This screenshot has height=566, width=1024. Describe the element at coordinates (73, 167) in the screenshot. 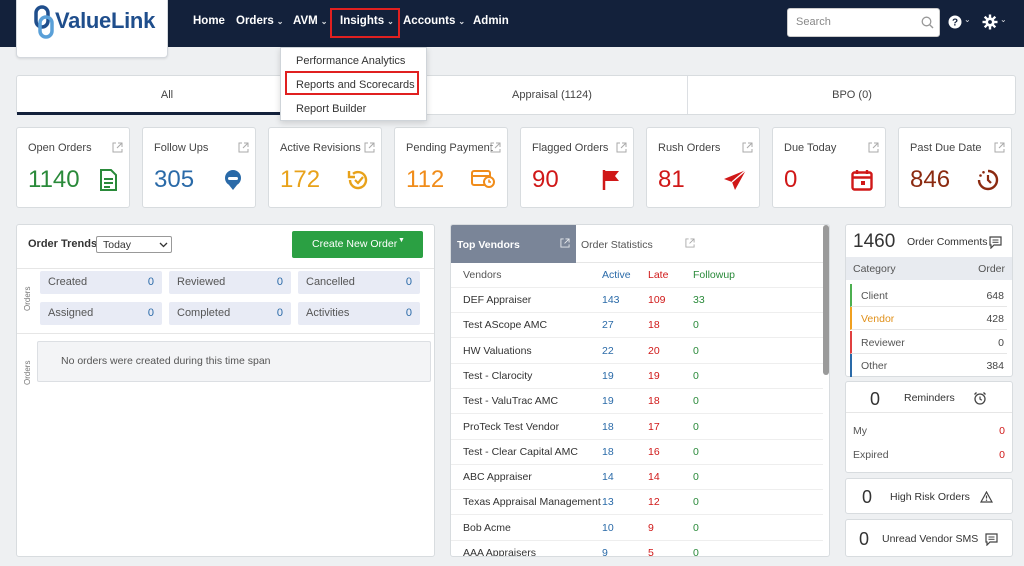

I see `card-open-orders: Open Orders 1140` at that location.